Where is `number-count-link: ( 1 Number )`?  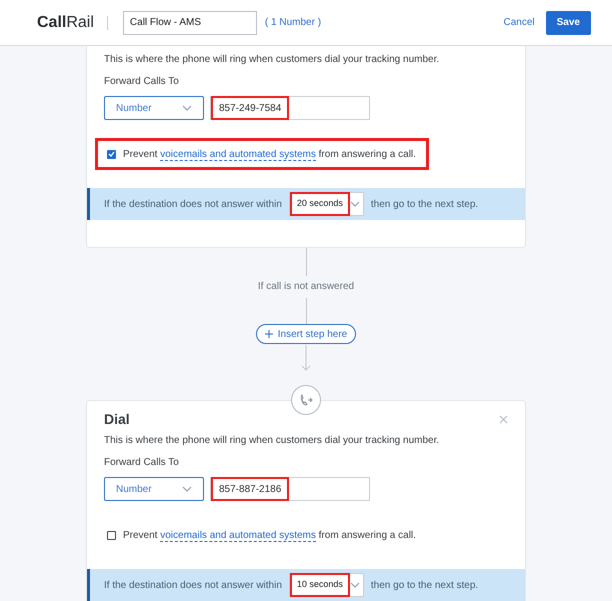
number-count-link: ( 1 Number ) is located at coordinates (293, 22).